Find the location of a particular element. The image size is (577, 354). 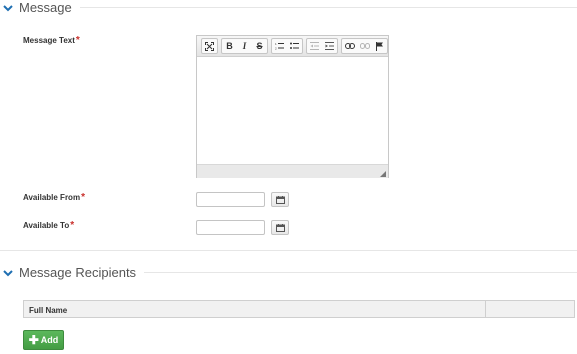

message-text-editor: B I S 12 is located at coordinates (292, 106).